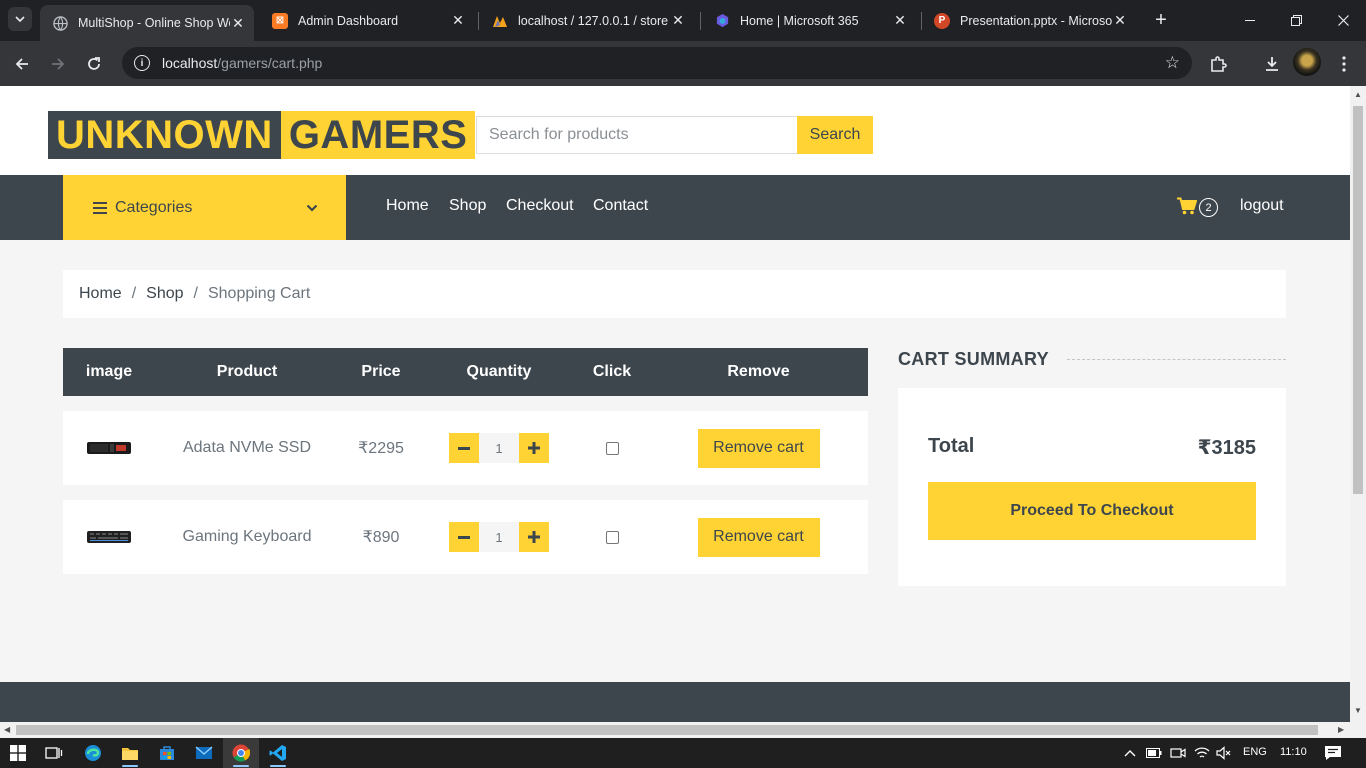 The image size is (1366, 768). Describe the element at coordinates (1218, 64) in the screenshot. I see `extensions-button` at that location.